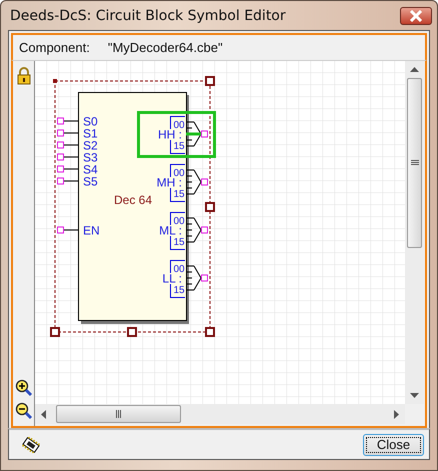 The image size is (438, 471). Describe the element at coordinates (90, 121) in the screenshot. I see `pin-label: S0` at that location.